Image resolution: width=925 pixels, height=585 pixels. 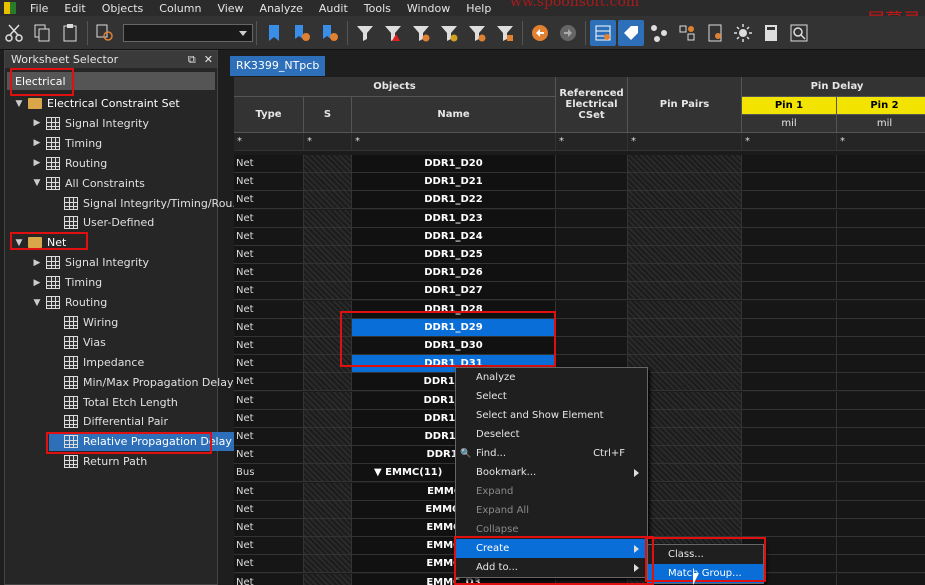 What do you see at coordinates (40, 242) in the screenshot?
I see `tree-item: ▼ Net` at bounding box center [40, 242].